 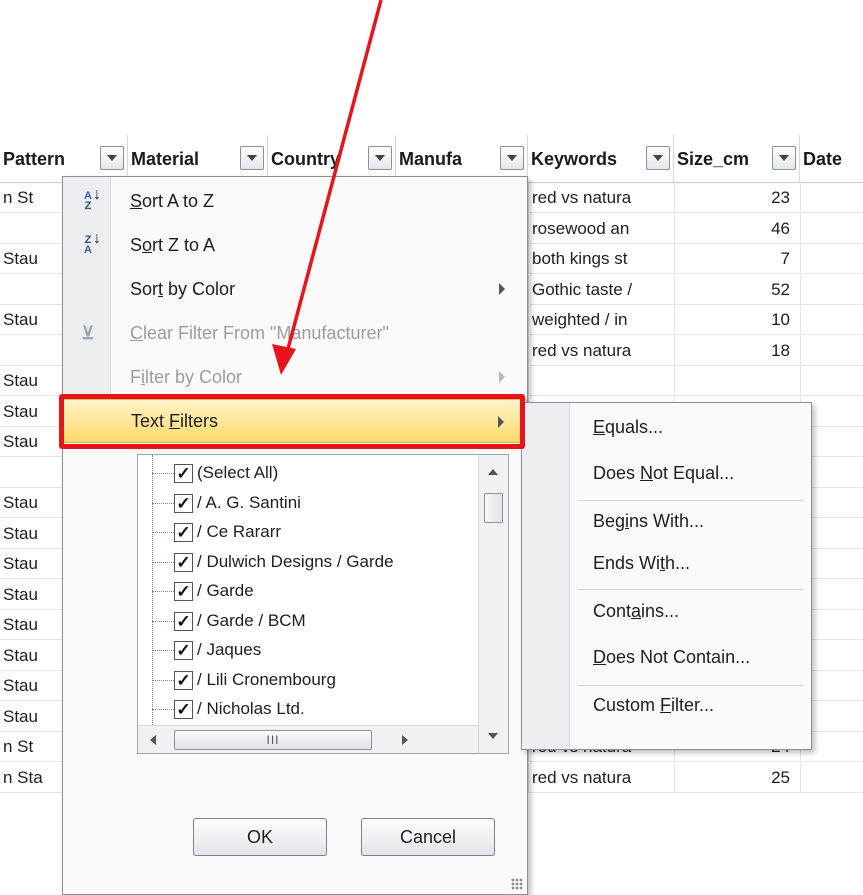 I want to click on checkbox-label: / Garde / BCM, so click(x=251, y=620).